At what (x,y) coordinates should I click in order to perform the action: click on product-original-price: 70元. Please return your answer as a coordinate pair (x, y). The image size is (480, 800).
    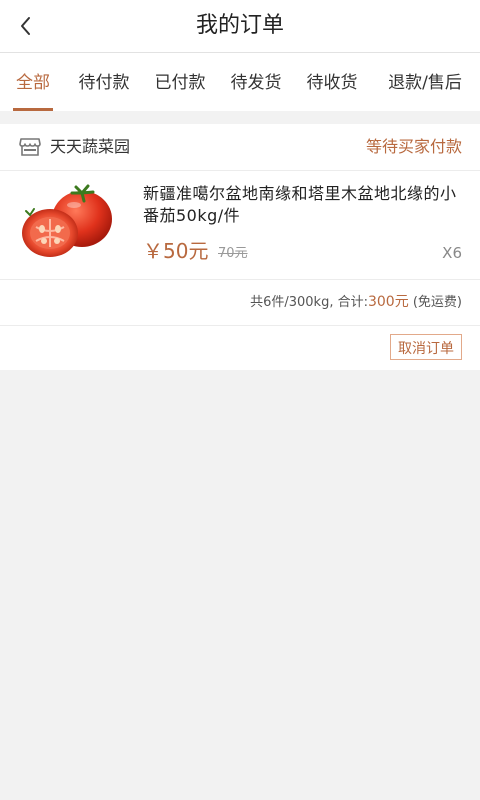
    Looking at the image, I should click on (233, 253).